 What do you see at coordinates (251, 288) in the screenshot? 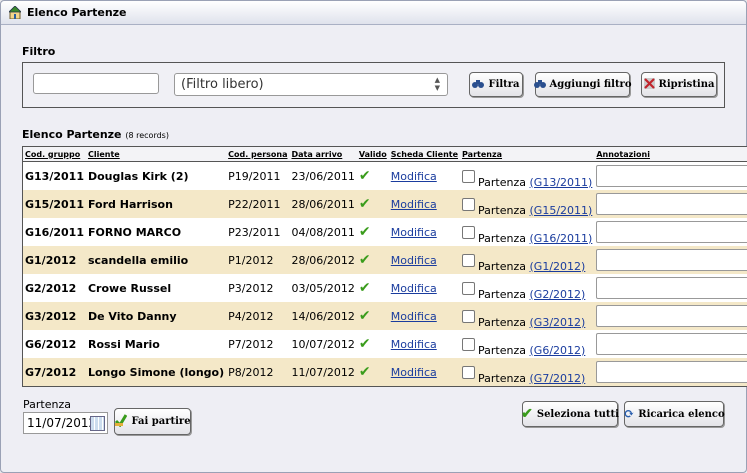
I see `person-code-cell: P3/2012` at bounding box center [251, 288].